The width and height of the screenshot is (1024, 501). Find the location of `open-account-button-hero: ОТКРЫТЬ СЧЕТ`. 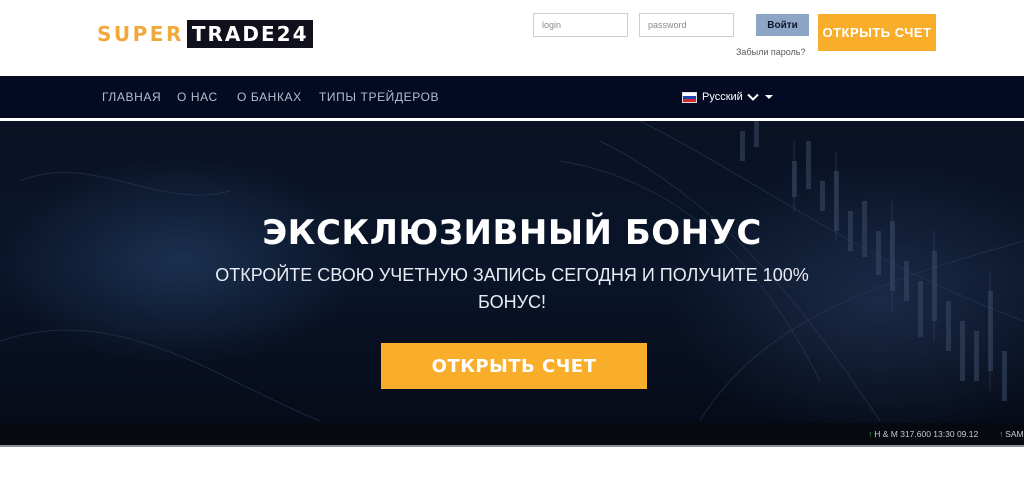

open-account-button-hero: ОТКРЫТЬ СЧЕТ is located at coordinates (514, 366).